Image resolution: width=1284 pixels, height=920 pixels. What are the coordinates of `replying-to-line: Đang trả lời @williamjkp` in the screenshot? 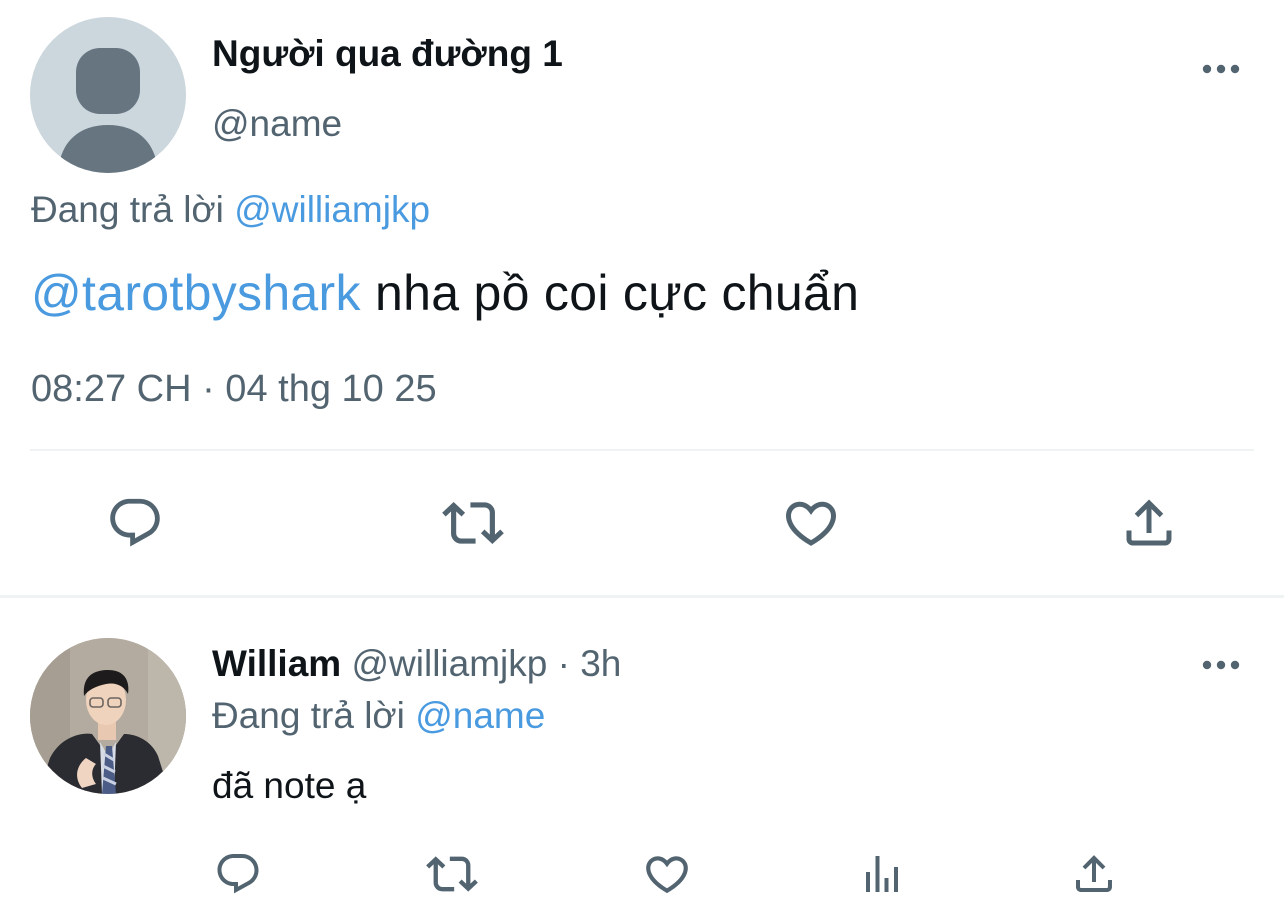 It's located at (230, 210).